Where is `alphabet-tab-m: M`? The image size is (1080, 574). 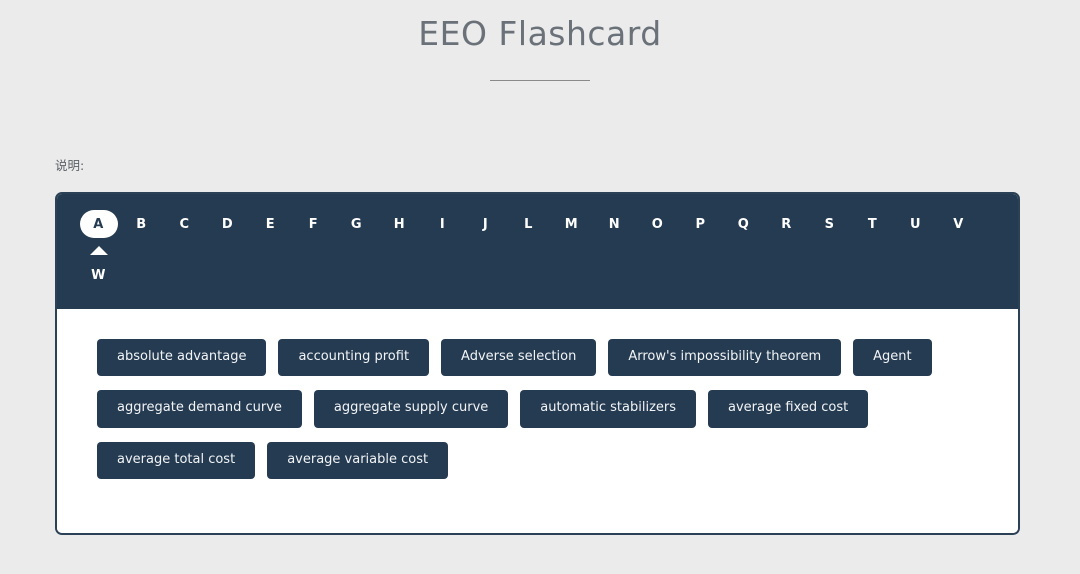 alphabet-tab-m: M is located at coordinates (571, 225).